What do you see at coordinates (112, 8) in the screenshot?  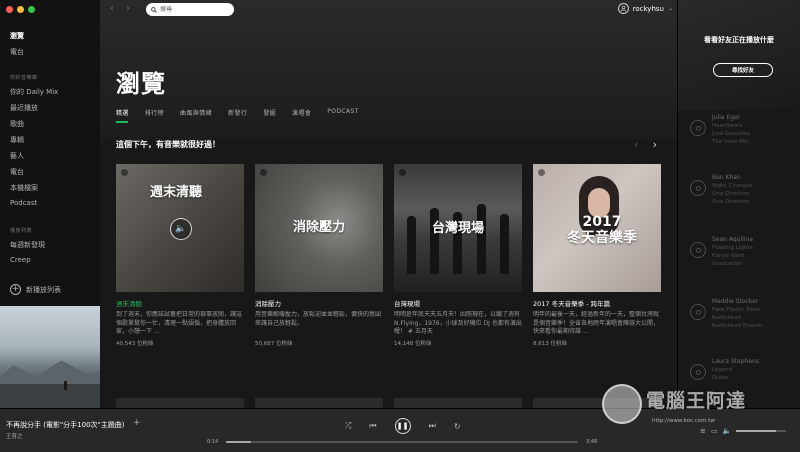 I see `back-arrow-icon: ‹` at bounding box center [112, 8].